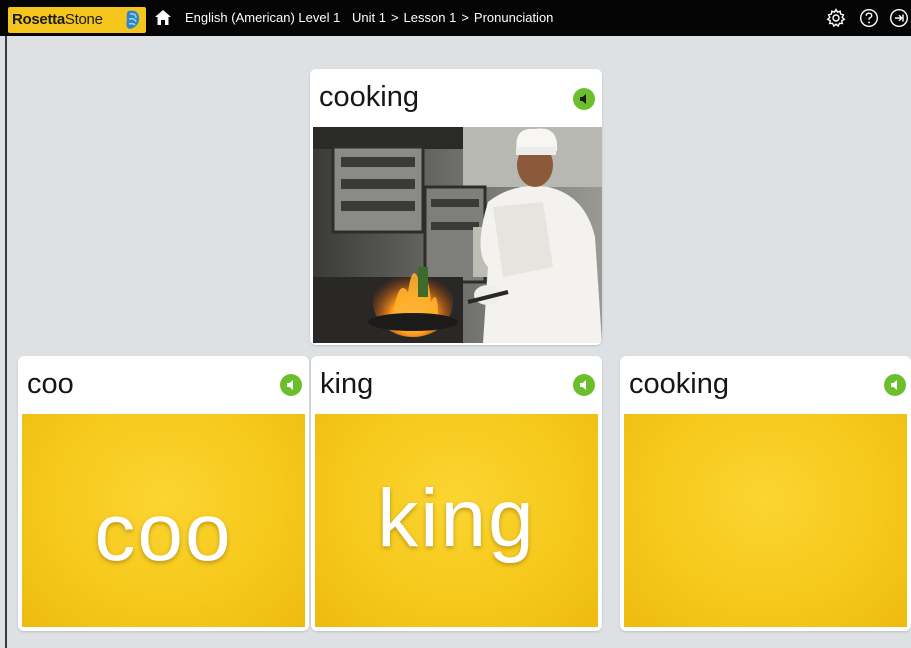 The image size is (911, 648). Describe the element at coordinates (457, 235) in the screenshot. I see `chef-cooking-photo` at that location.